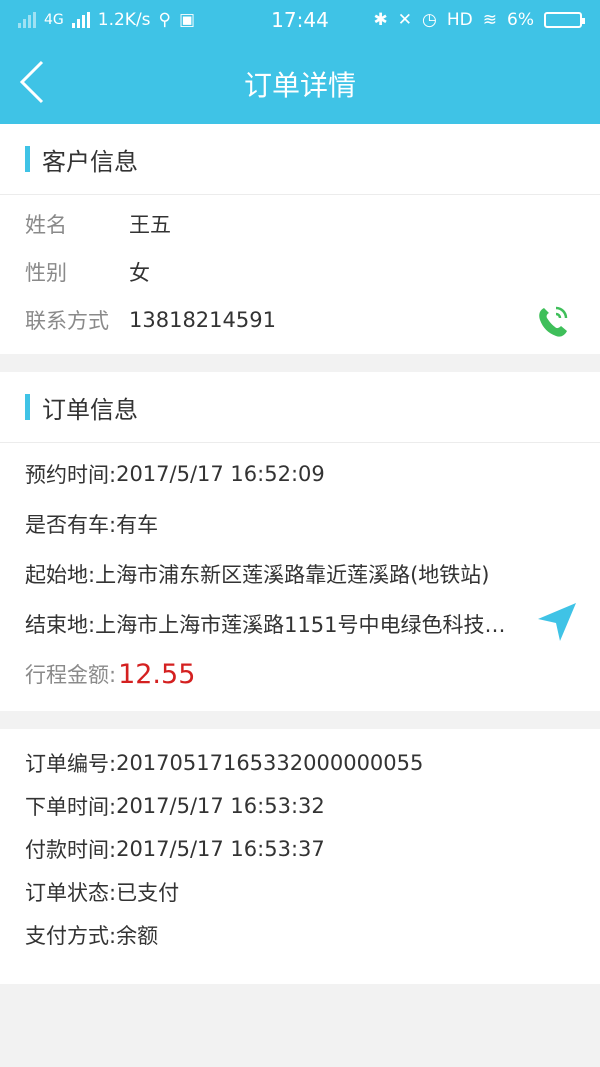 This screenshot has height=1067, width=600. What do you see at coordinates (300, 159) in the screenshot?
I see `customer-section-header: 客户信息` at bounding box center [300, 159].